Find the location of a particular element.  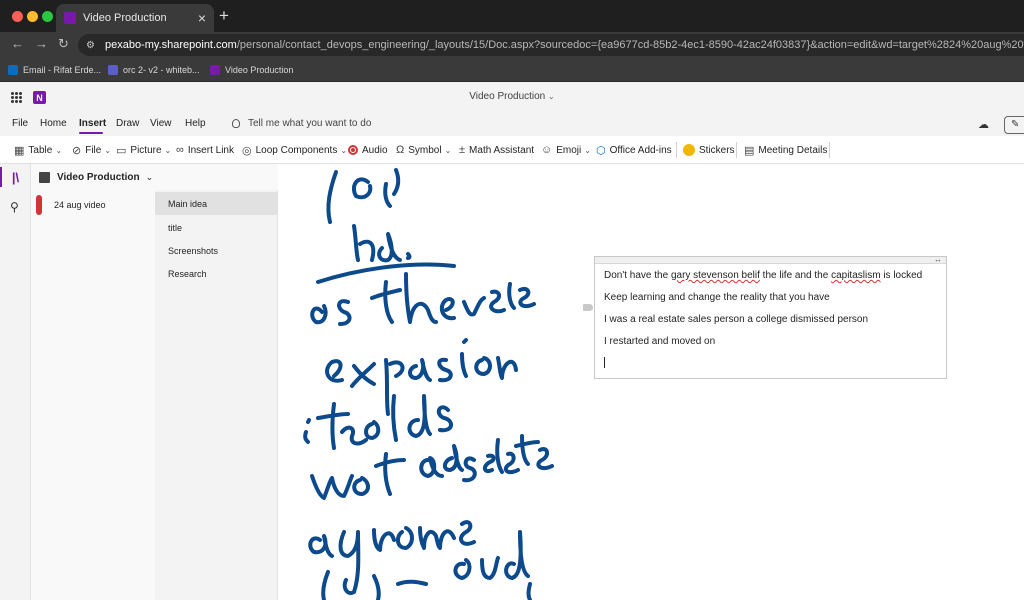

resize-handle-icon: ↔ is located at coordinates (938, 259).